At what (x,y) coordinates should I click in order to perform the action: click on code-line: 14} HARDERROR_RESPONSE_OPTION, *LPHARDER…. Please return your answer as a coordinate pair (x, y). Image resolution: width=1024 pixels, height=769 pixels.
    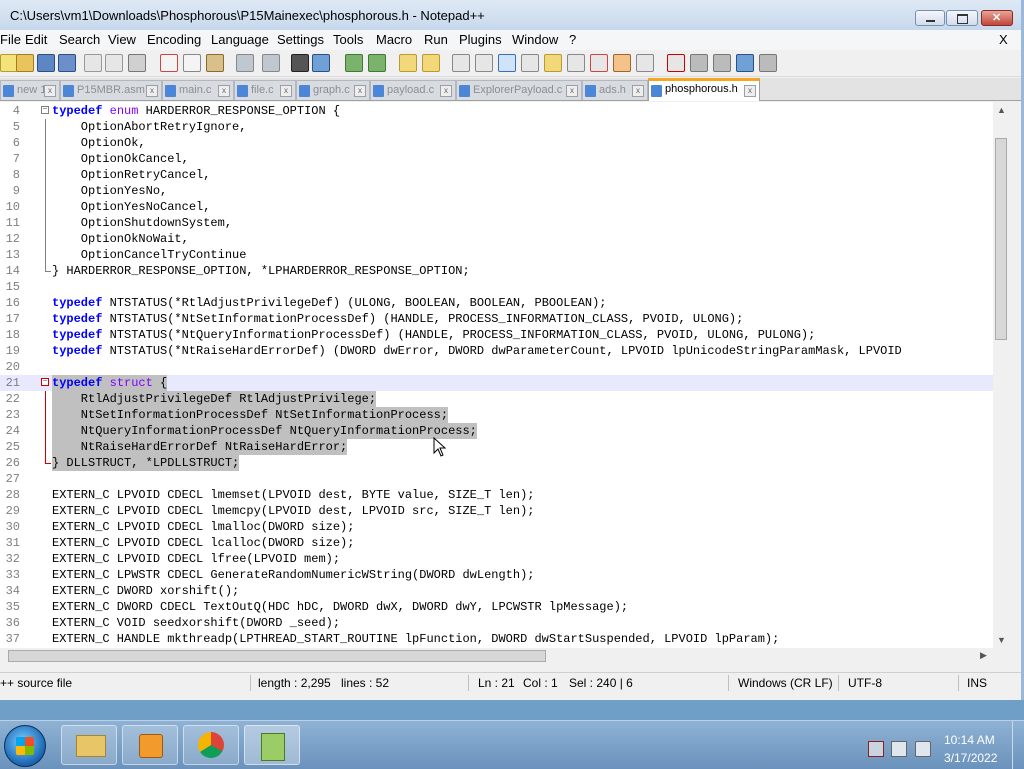
    Looking at the image, I should click on (496, 271).